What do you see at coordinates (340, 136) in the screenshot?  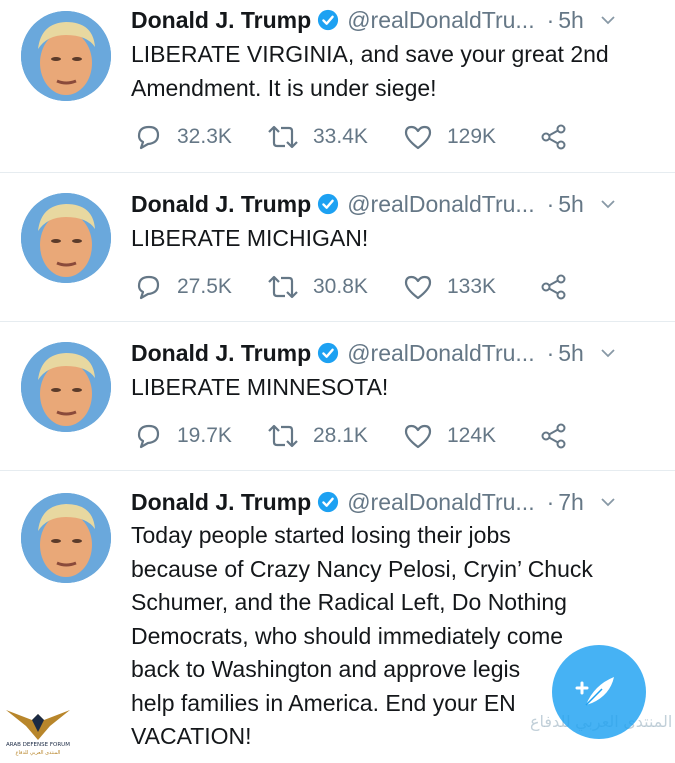 I see `retweet-count: 33.4K` at bounding box center [340, 136].